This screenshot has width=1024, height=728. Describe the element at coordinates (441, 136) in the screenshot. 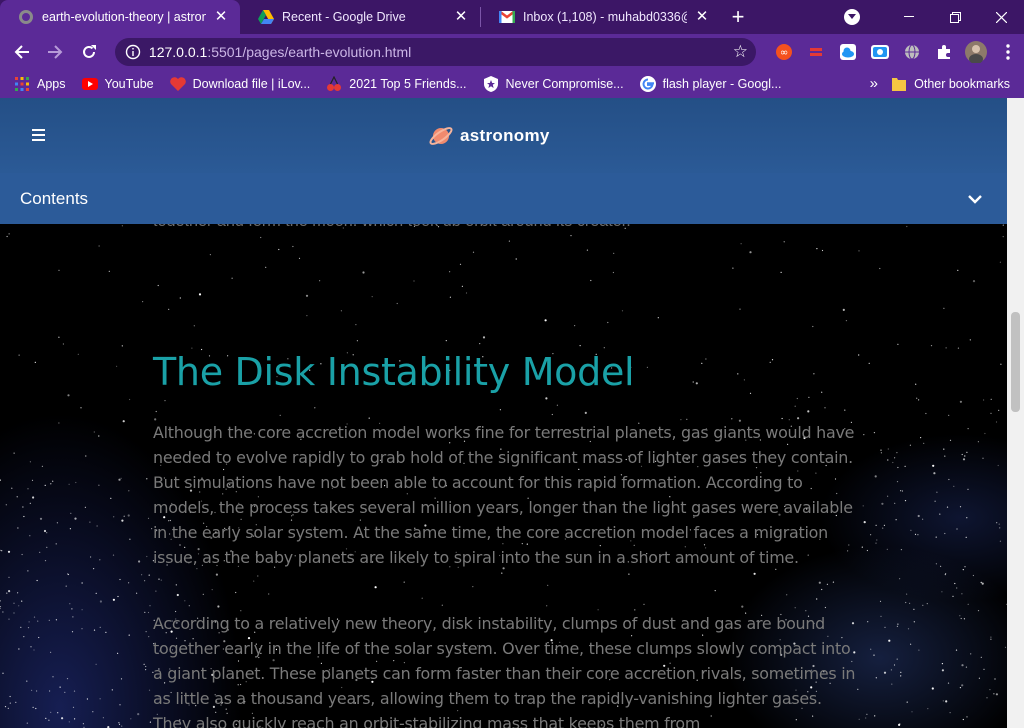

I see `planet-logo-icon` at that location.